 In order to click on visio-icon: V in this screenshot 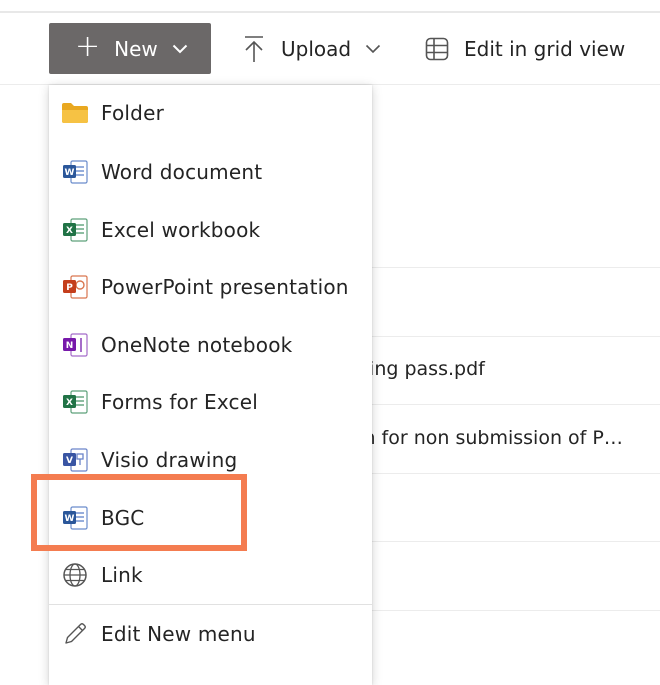, I will do `click(75, 460)`.